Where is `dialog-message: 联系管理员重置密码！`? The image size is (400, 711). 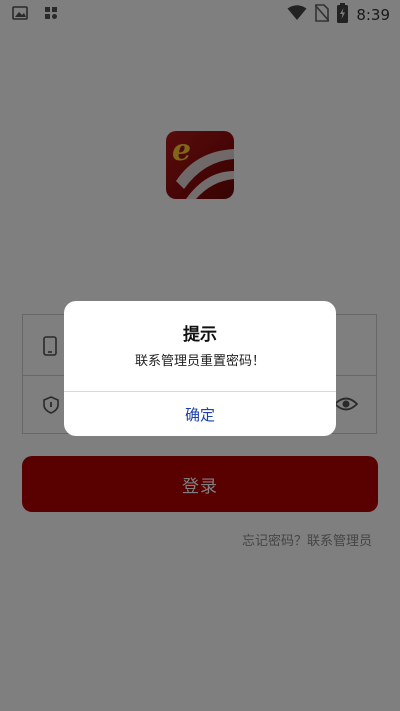
dialog-message: 联系管理员重置密码！ is located at coordinates (199, 361).